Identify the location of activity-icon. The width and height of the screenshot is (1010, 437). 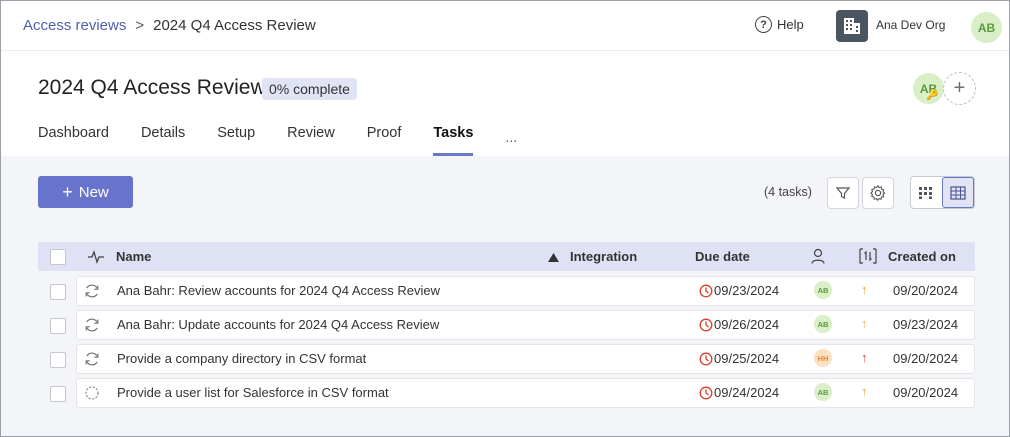
(96, 257).